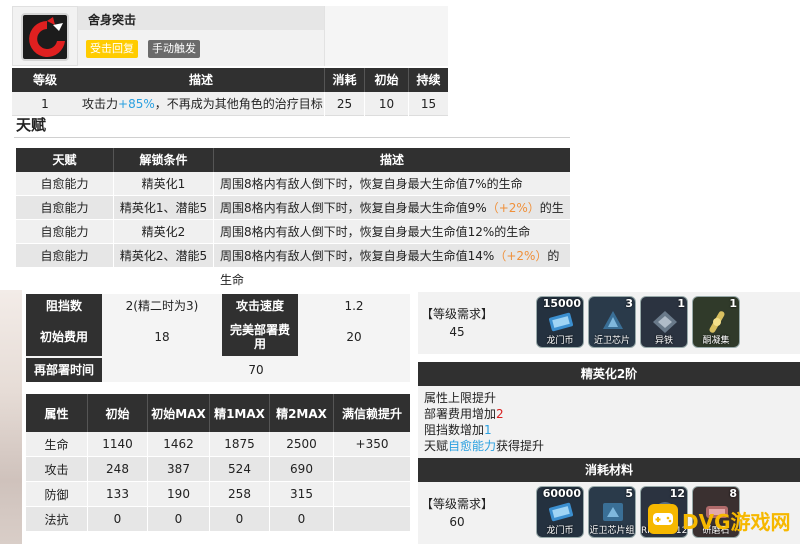  What do you see at coordinates (293, 160) in the screenshot?
I see `talent-header-row: 天赋 解锁条件 描述` at bounding box center [293, 160].